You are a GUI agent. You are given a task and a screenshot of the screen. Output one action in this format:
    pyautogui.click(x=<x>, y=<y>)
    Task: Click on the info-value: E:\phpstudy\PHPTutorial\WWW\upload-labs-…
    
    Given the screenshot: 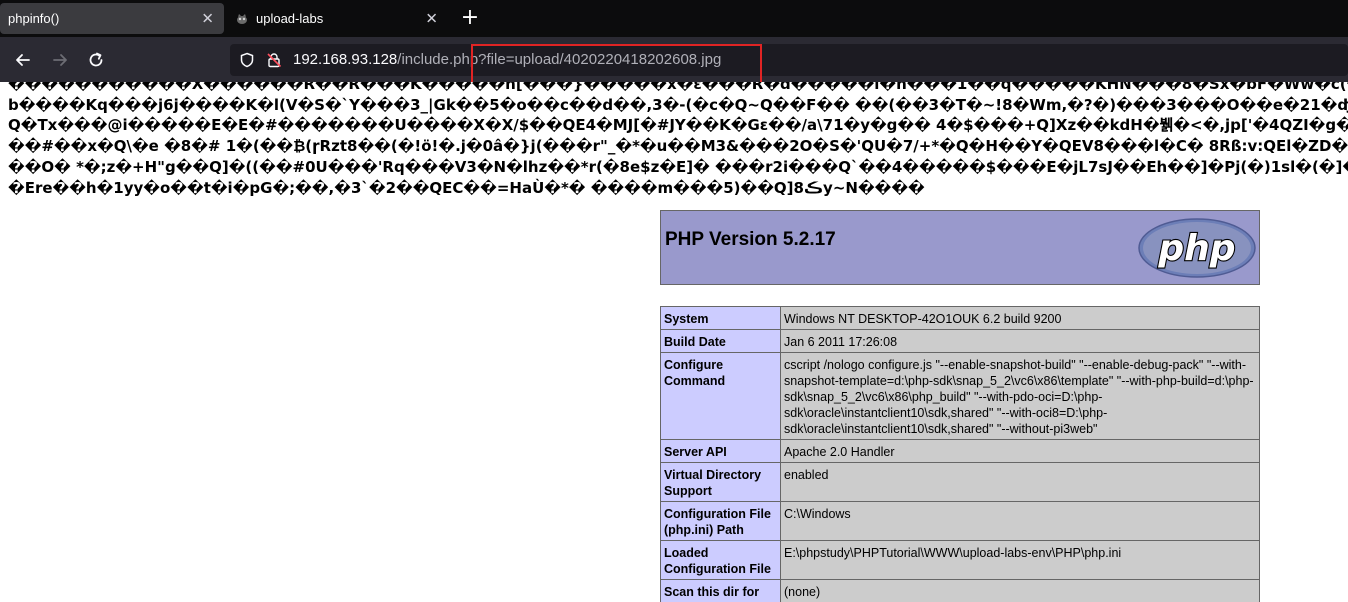 What is the action you would take?
    pyautogui.click(x=1020, y=560)
    